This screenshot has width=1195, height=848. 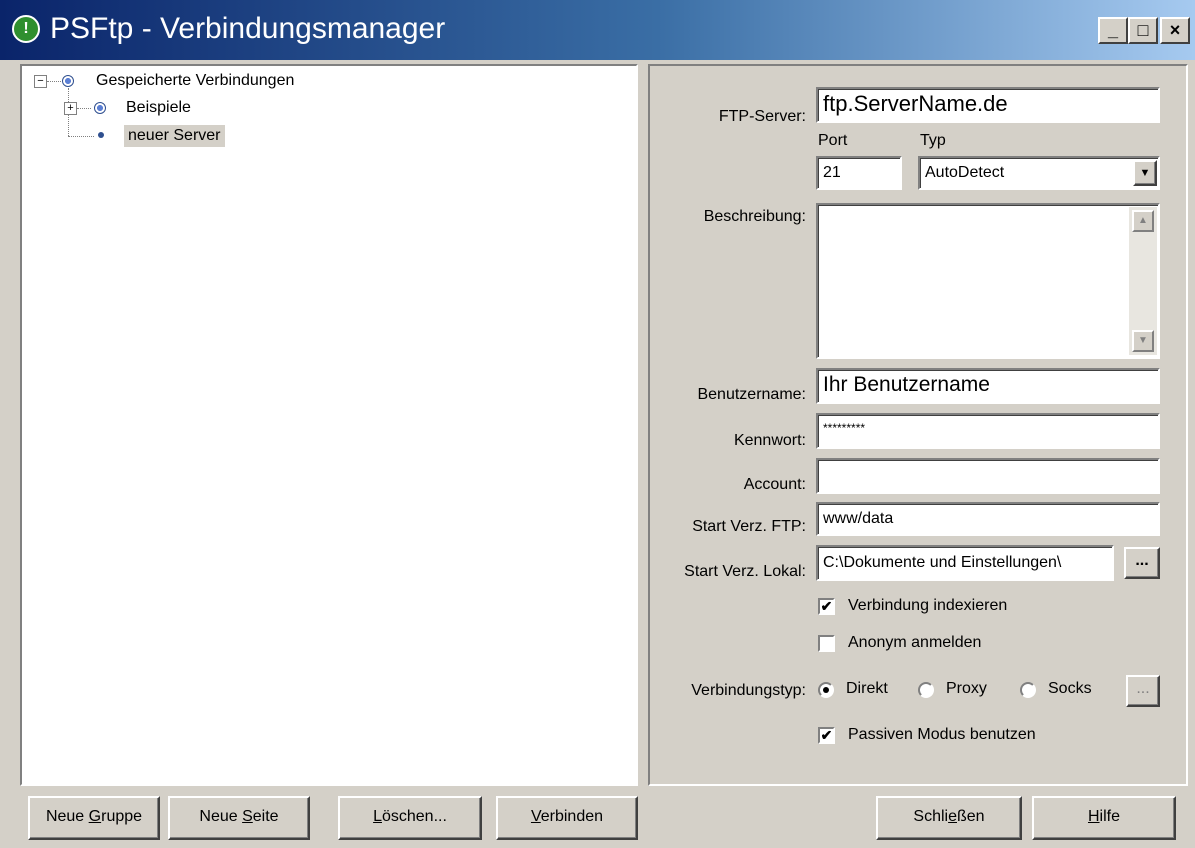 What do you see at coordinates (826, 690) in the screenshot?
I see `radio-direkt` at bounding box center [826, 690].